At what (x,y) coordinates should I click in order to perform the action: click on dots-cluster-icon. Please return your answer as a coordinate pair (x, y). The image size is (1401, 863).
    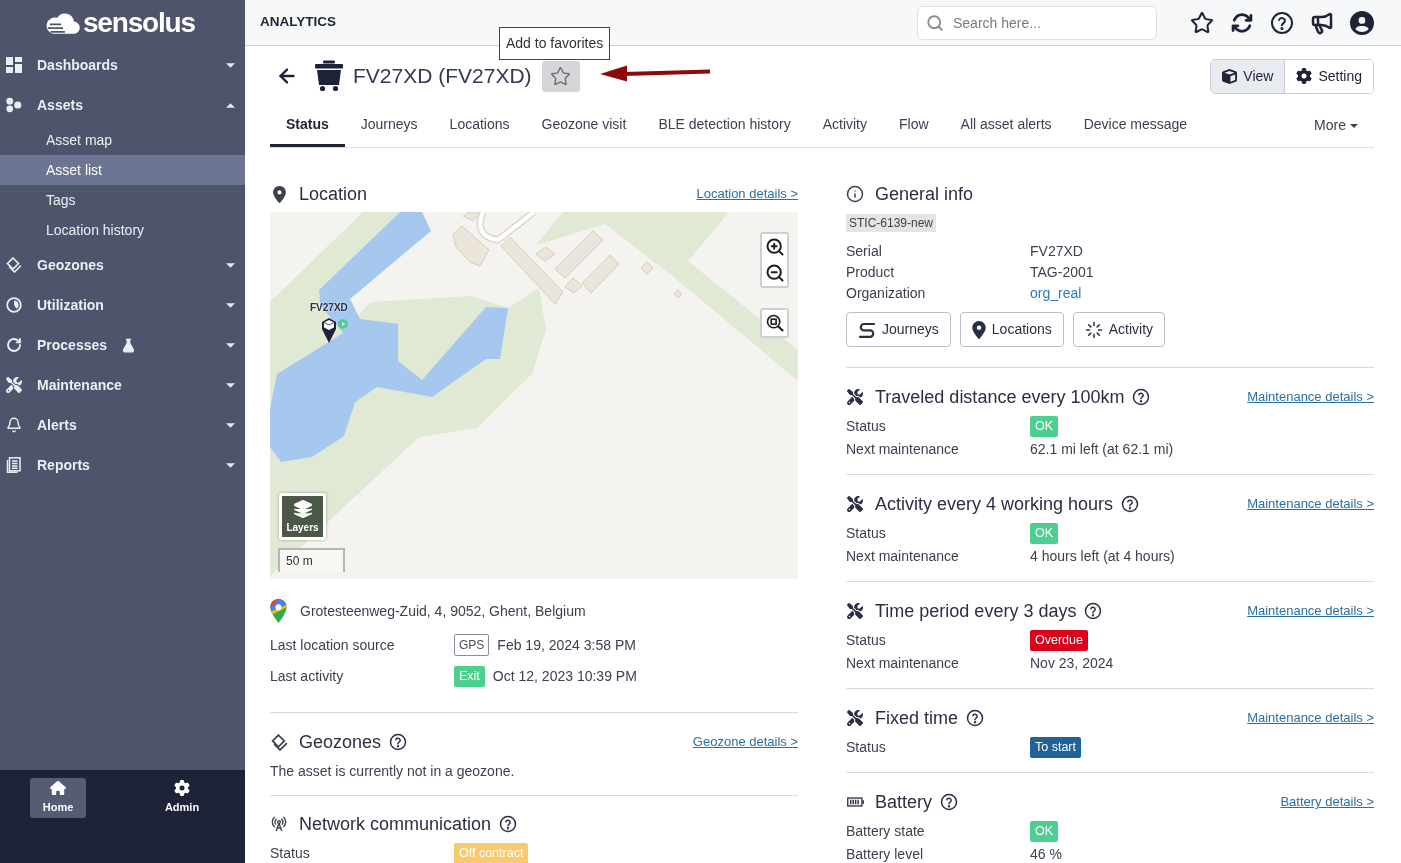
    Looking at the image, I should click on (14, 105).